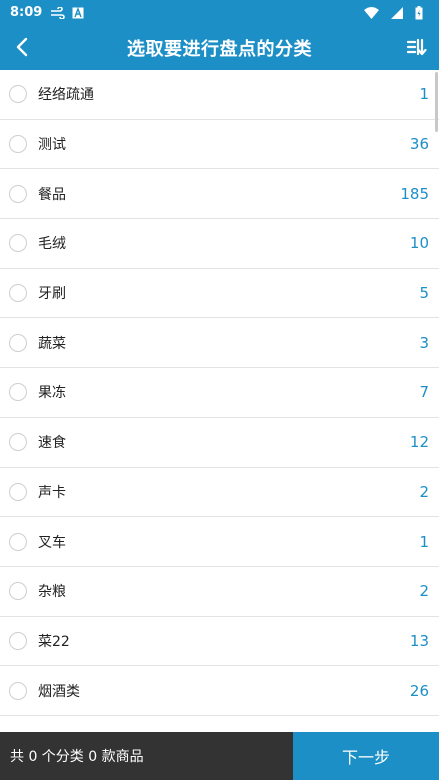 The width and height of the screenshot is (439, 780). Describe the element at coordinates (414, 193) in the screenshot. I see `category-count: 185` at that location.